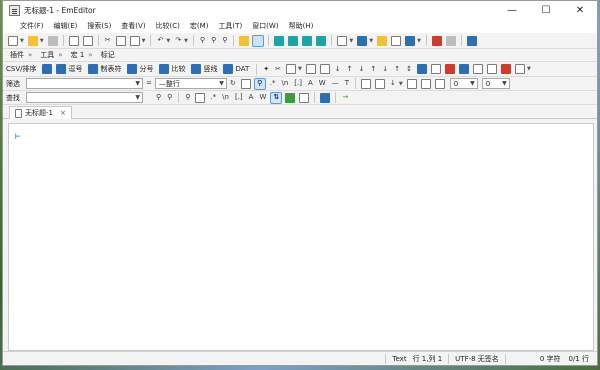 The height and width of the screenshot is (370, 600). What do you see at coordinates (450, 69) in the screenshot?
I see `abc-icon` at bounding box center [450, 69].